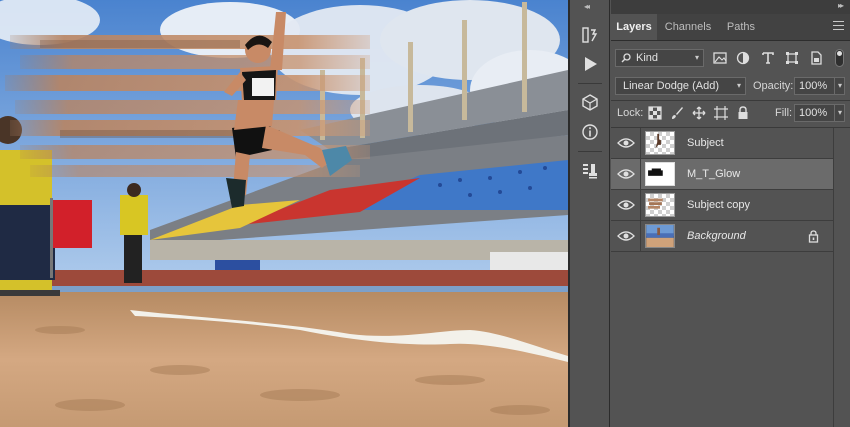  I want to click on layer-name: Subject copy, so click(718, 205).